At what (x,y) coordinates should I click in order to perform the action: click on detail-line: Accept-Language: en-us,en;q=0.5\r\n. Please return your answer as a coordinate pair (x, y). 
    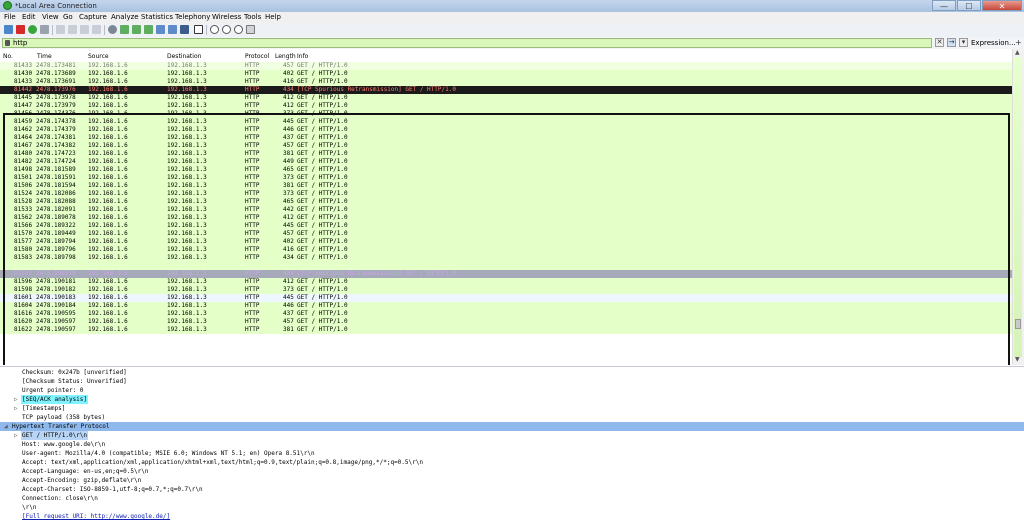
    Looking at the image, I should click on (512, 471).